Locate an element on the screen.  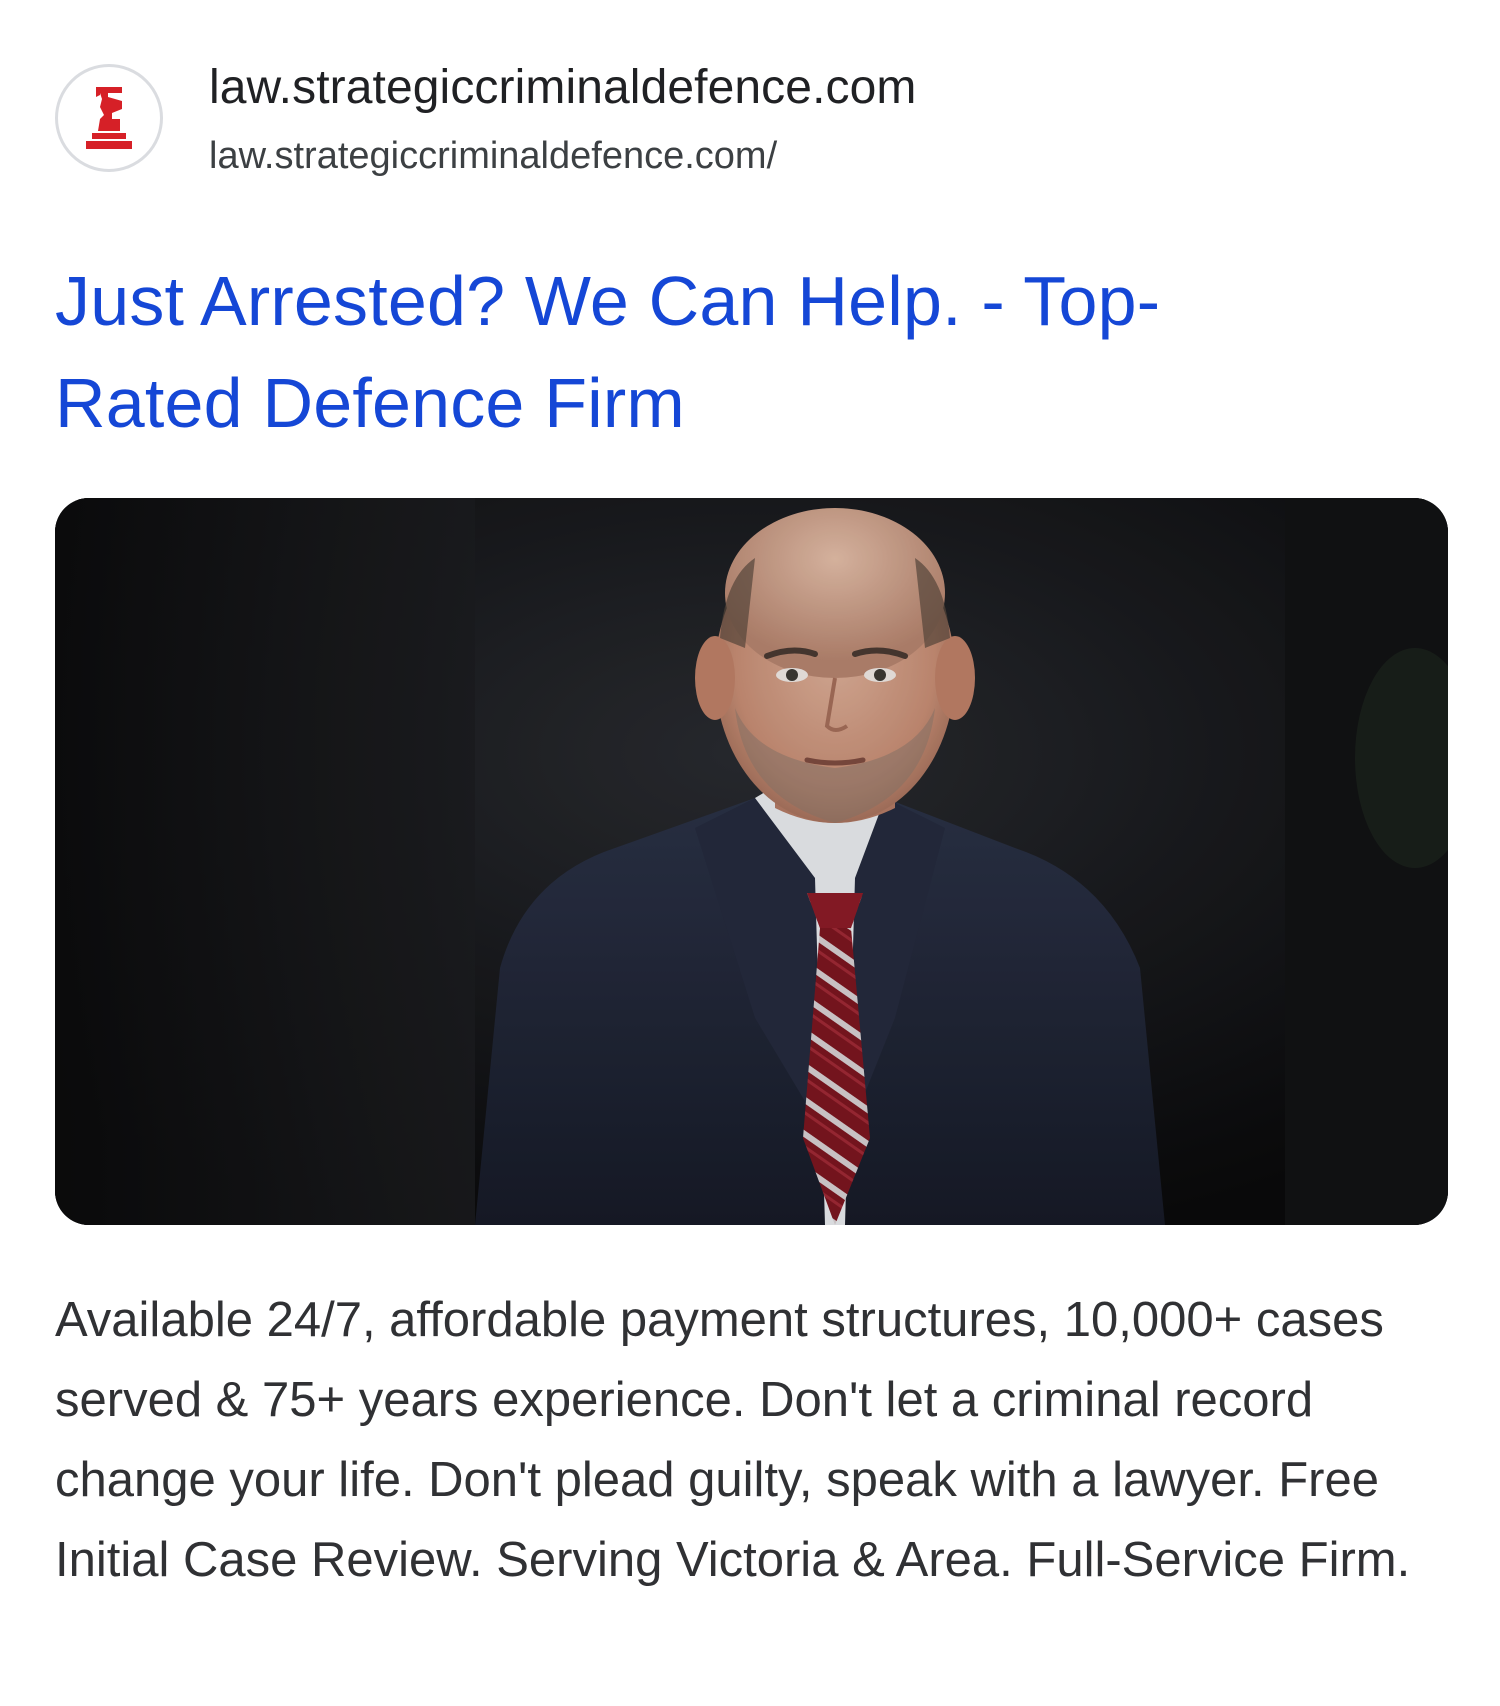
chess-knight-icon is located at coordinates (109, 118).